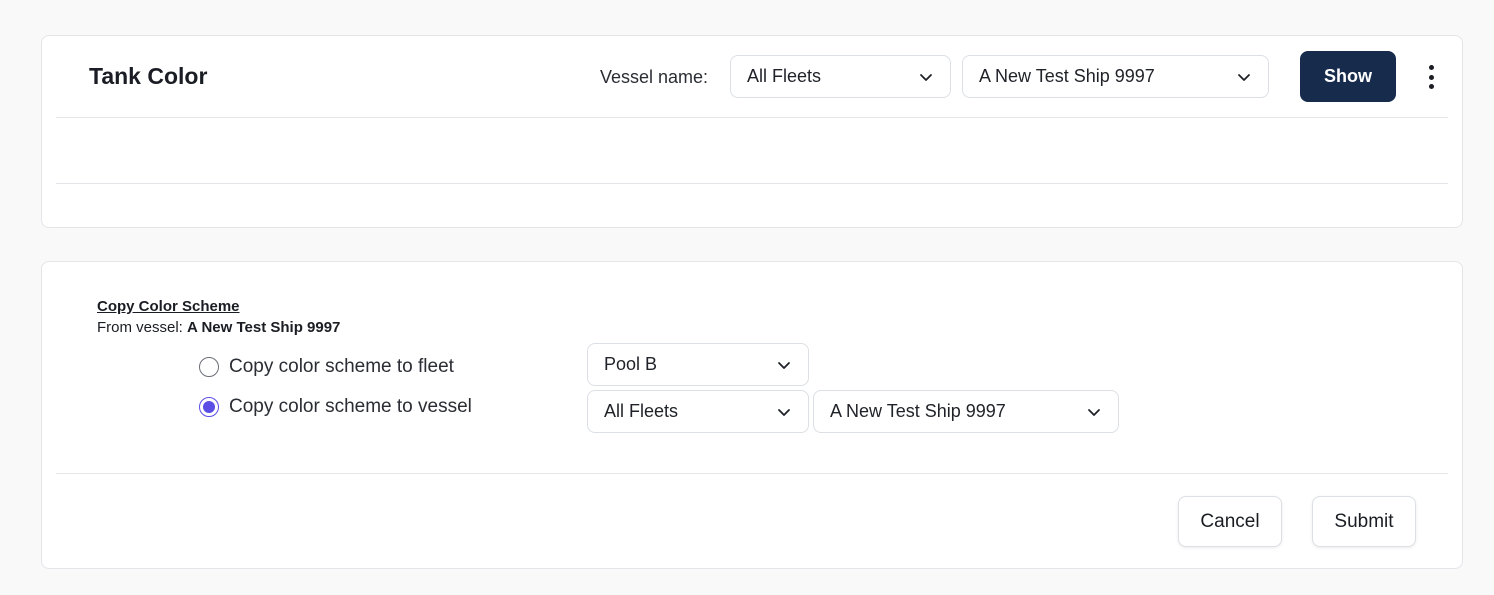 This screenshot has height=595, width=1494. What do you see at coordinates (698, 364) in the screenshot?
I see `target-fleet-select: Pool B` at bounding box center [698, 364].